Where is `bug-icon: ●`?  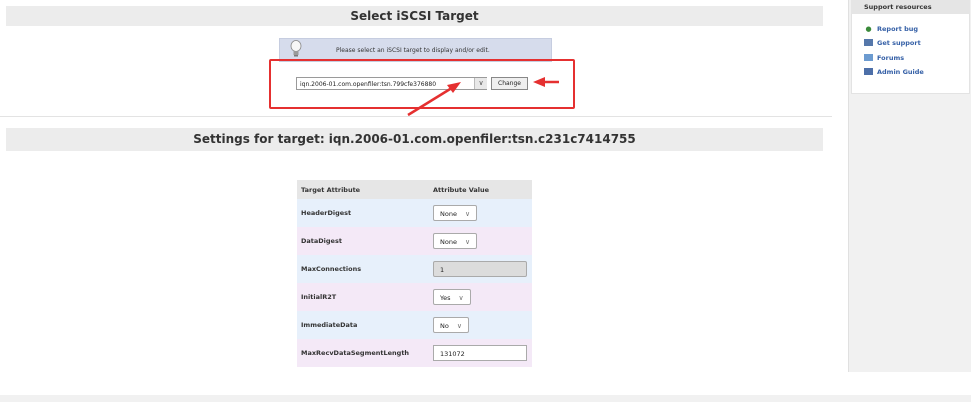
bug-icon: ● is located at coordinates (868, 29).